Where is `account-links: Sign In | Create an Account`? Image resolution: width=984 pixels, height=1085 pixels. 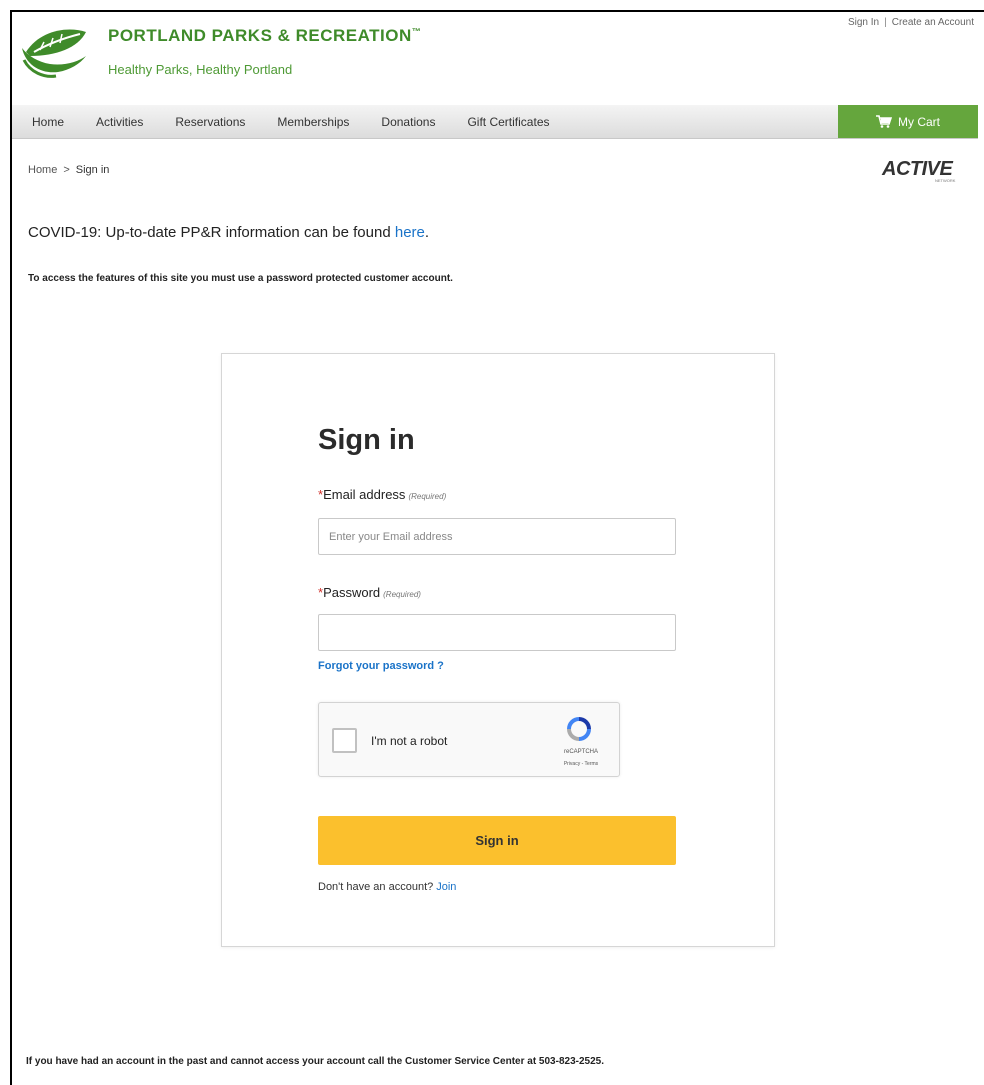 account-links: Sign In | Create an Account is located at coordinates (911, 22).